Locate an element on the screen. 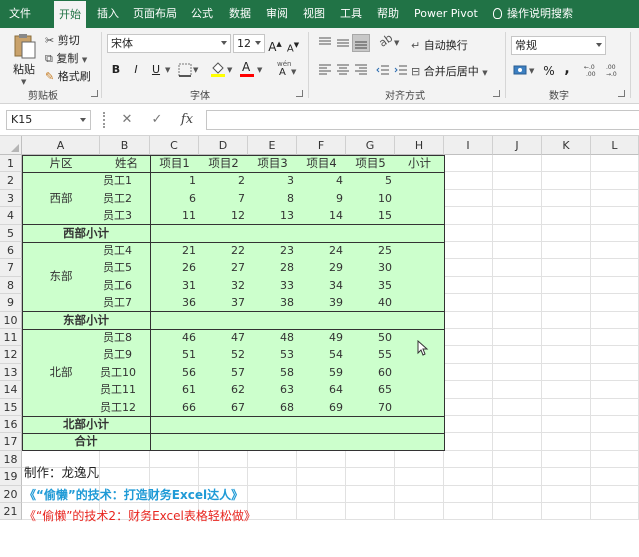 The image size is (639, 557). value-cell: 70 is located at coordinates (370, 407).